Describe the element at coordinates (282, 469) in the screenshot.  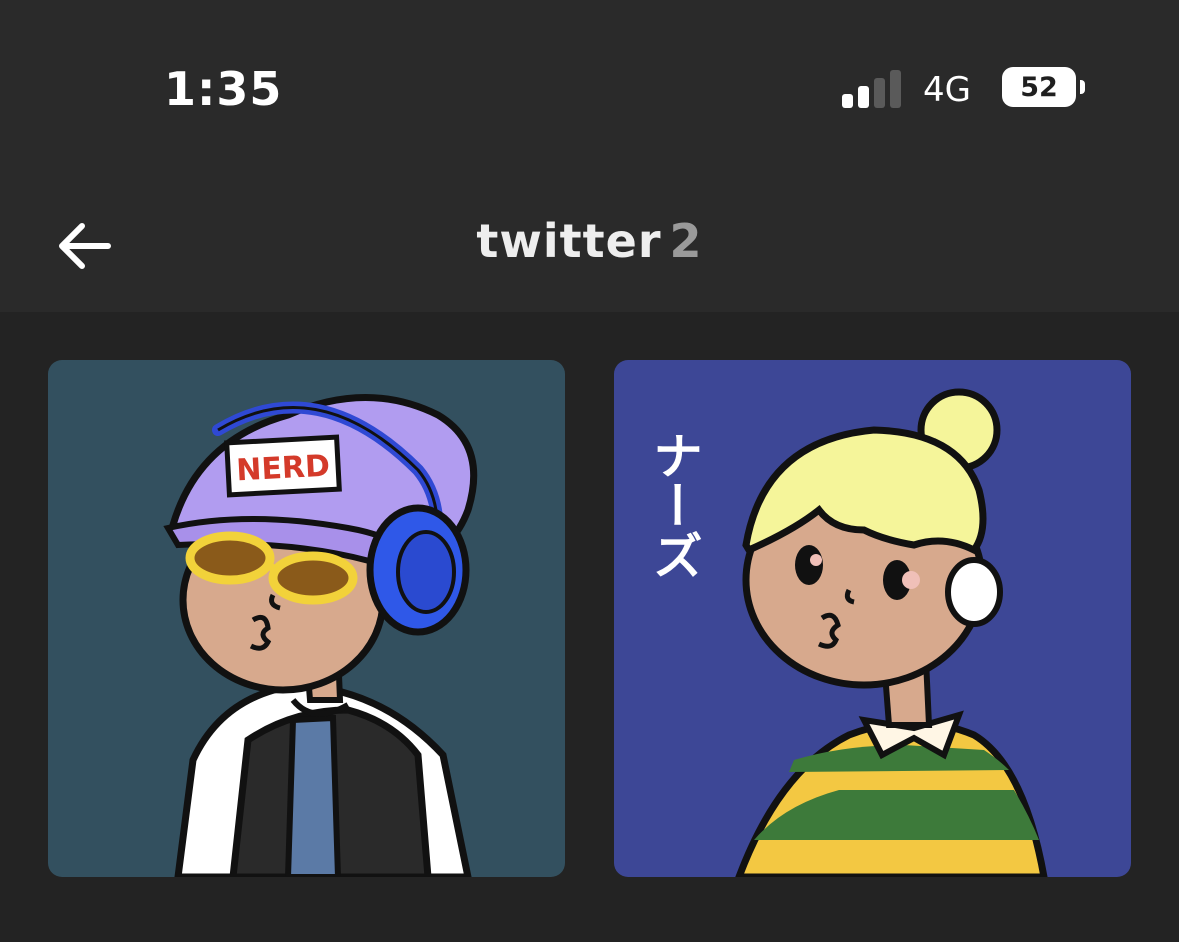
I see `nerd-badge-text: NERD` at that location.